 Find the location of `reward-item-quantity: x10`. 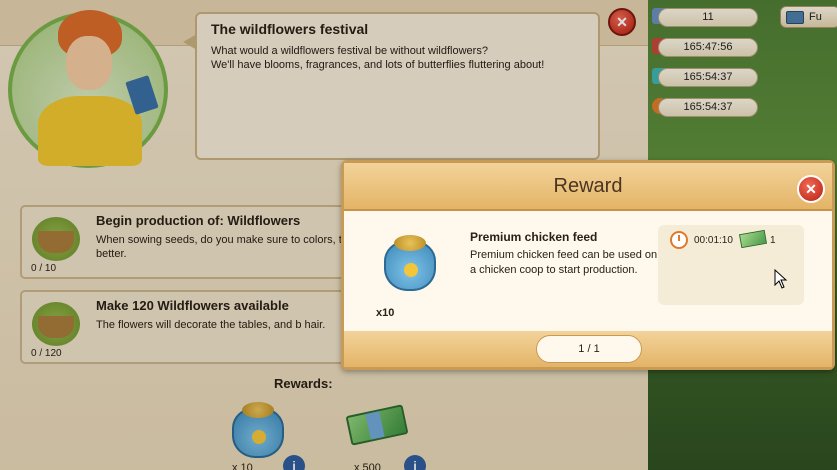

reward-item-quantity: x10 is located at coordinates (385, 313).